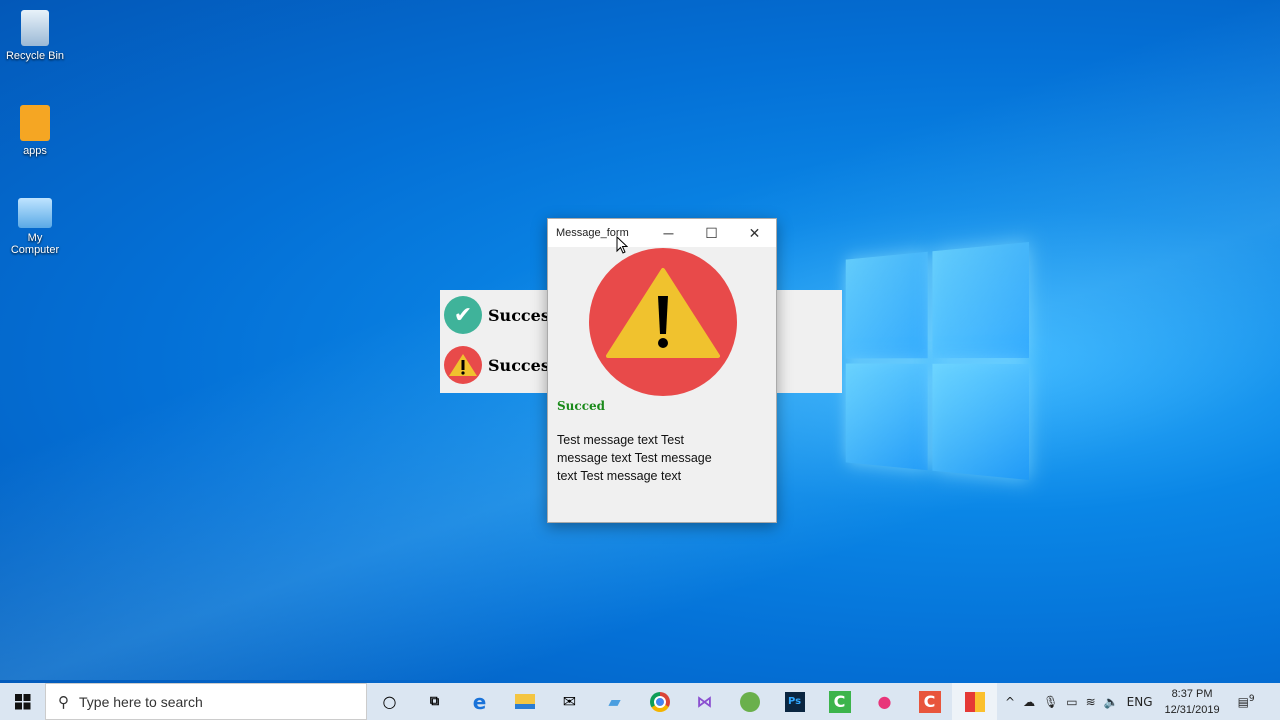 The image size is (1280, 720). I want to click on battery-icon: ▭, so click(1071, 702).